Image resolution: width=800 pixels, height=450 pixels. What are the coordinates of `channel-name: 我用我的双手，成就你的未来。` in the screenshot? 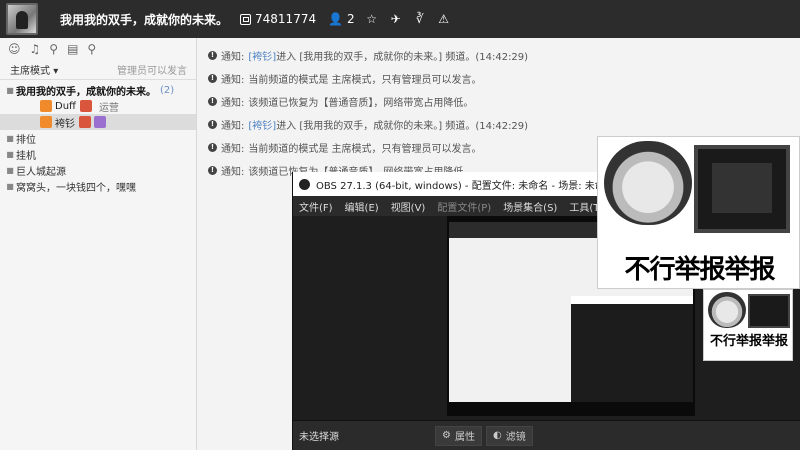 It's located at (86, 92).